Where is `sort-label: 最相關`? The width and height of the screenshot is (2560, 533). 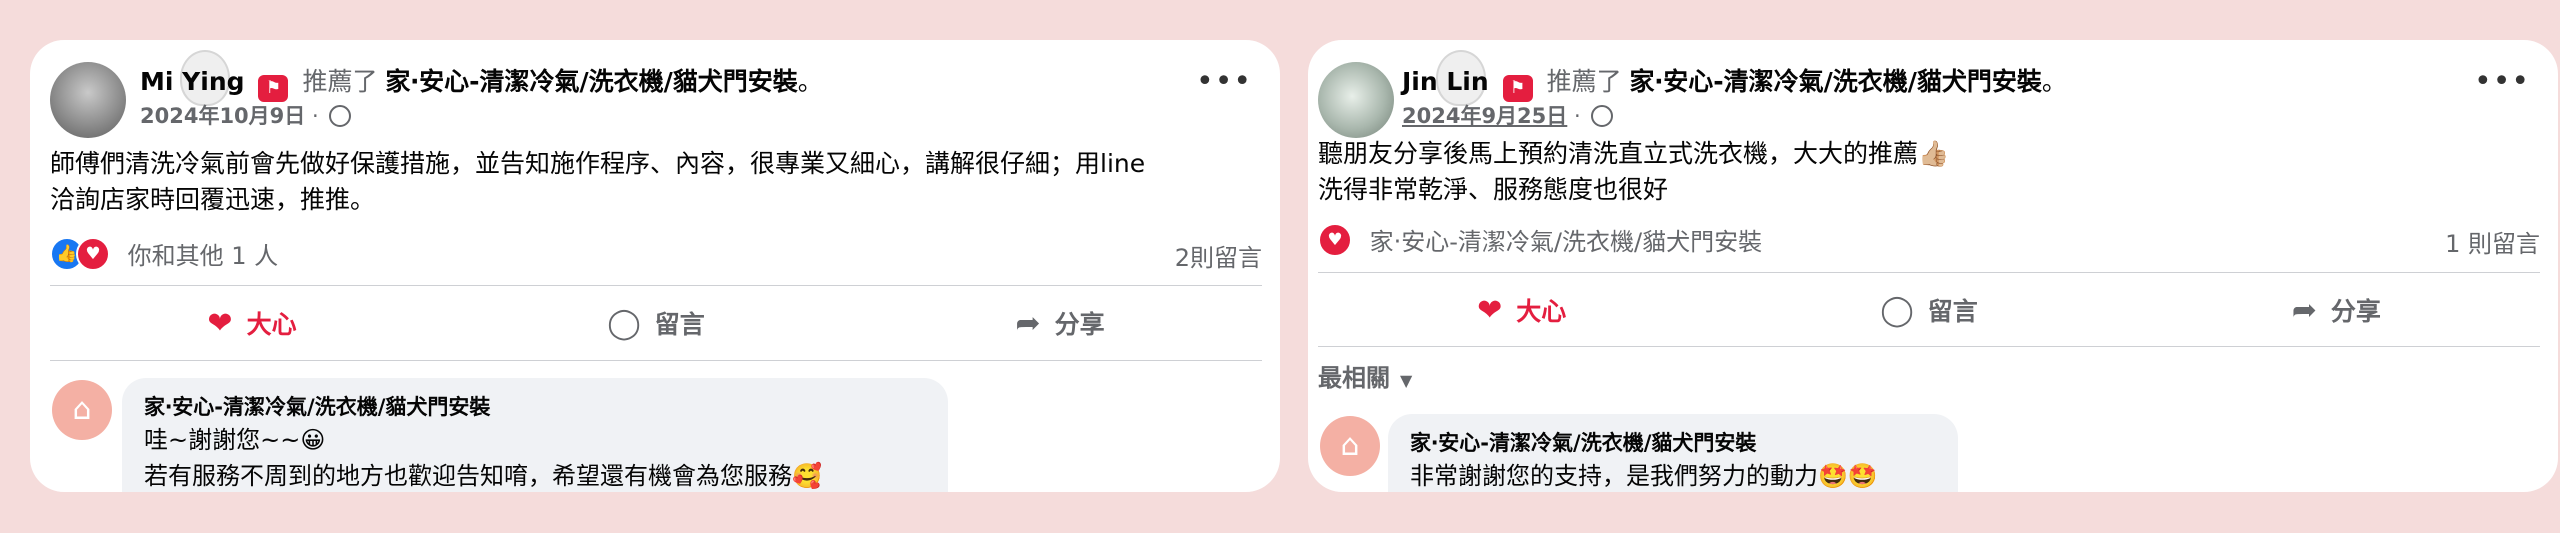
sort-label: 最相關 is located at coordinates (1354, 378).